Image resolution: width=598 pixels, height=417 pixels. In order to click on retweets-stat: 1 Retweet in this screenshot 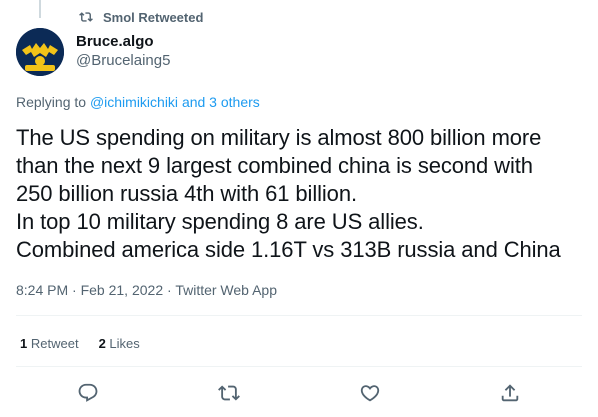, I will do `click(49, 343)`.